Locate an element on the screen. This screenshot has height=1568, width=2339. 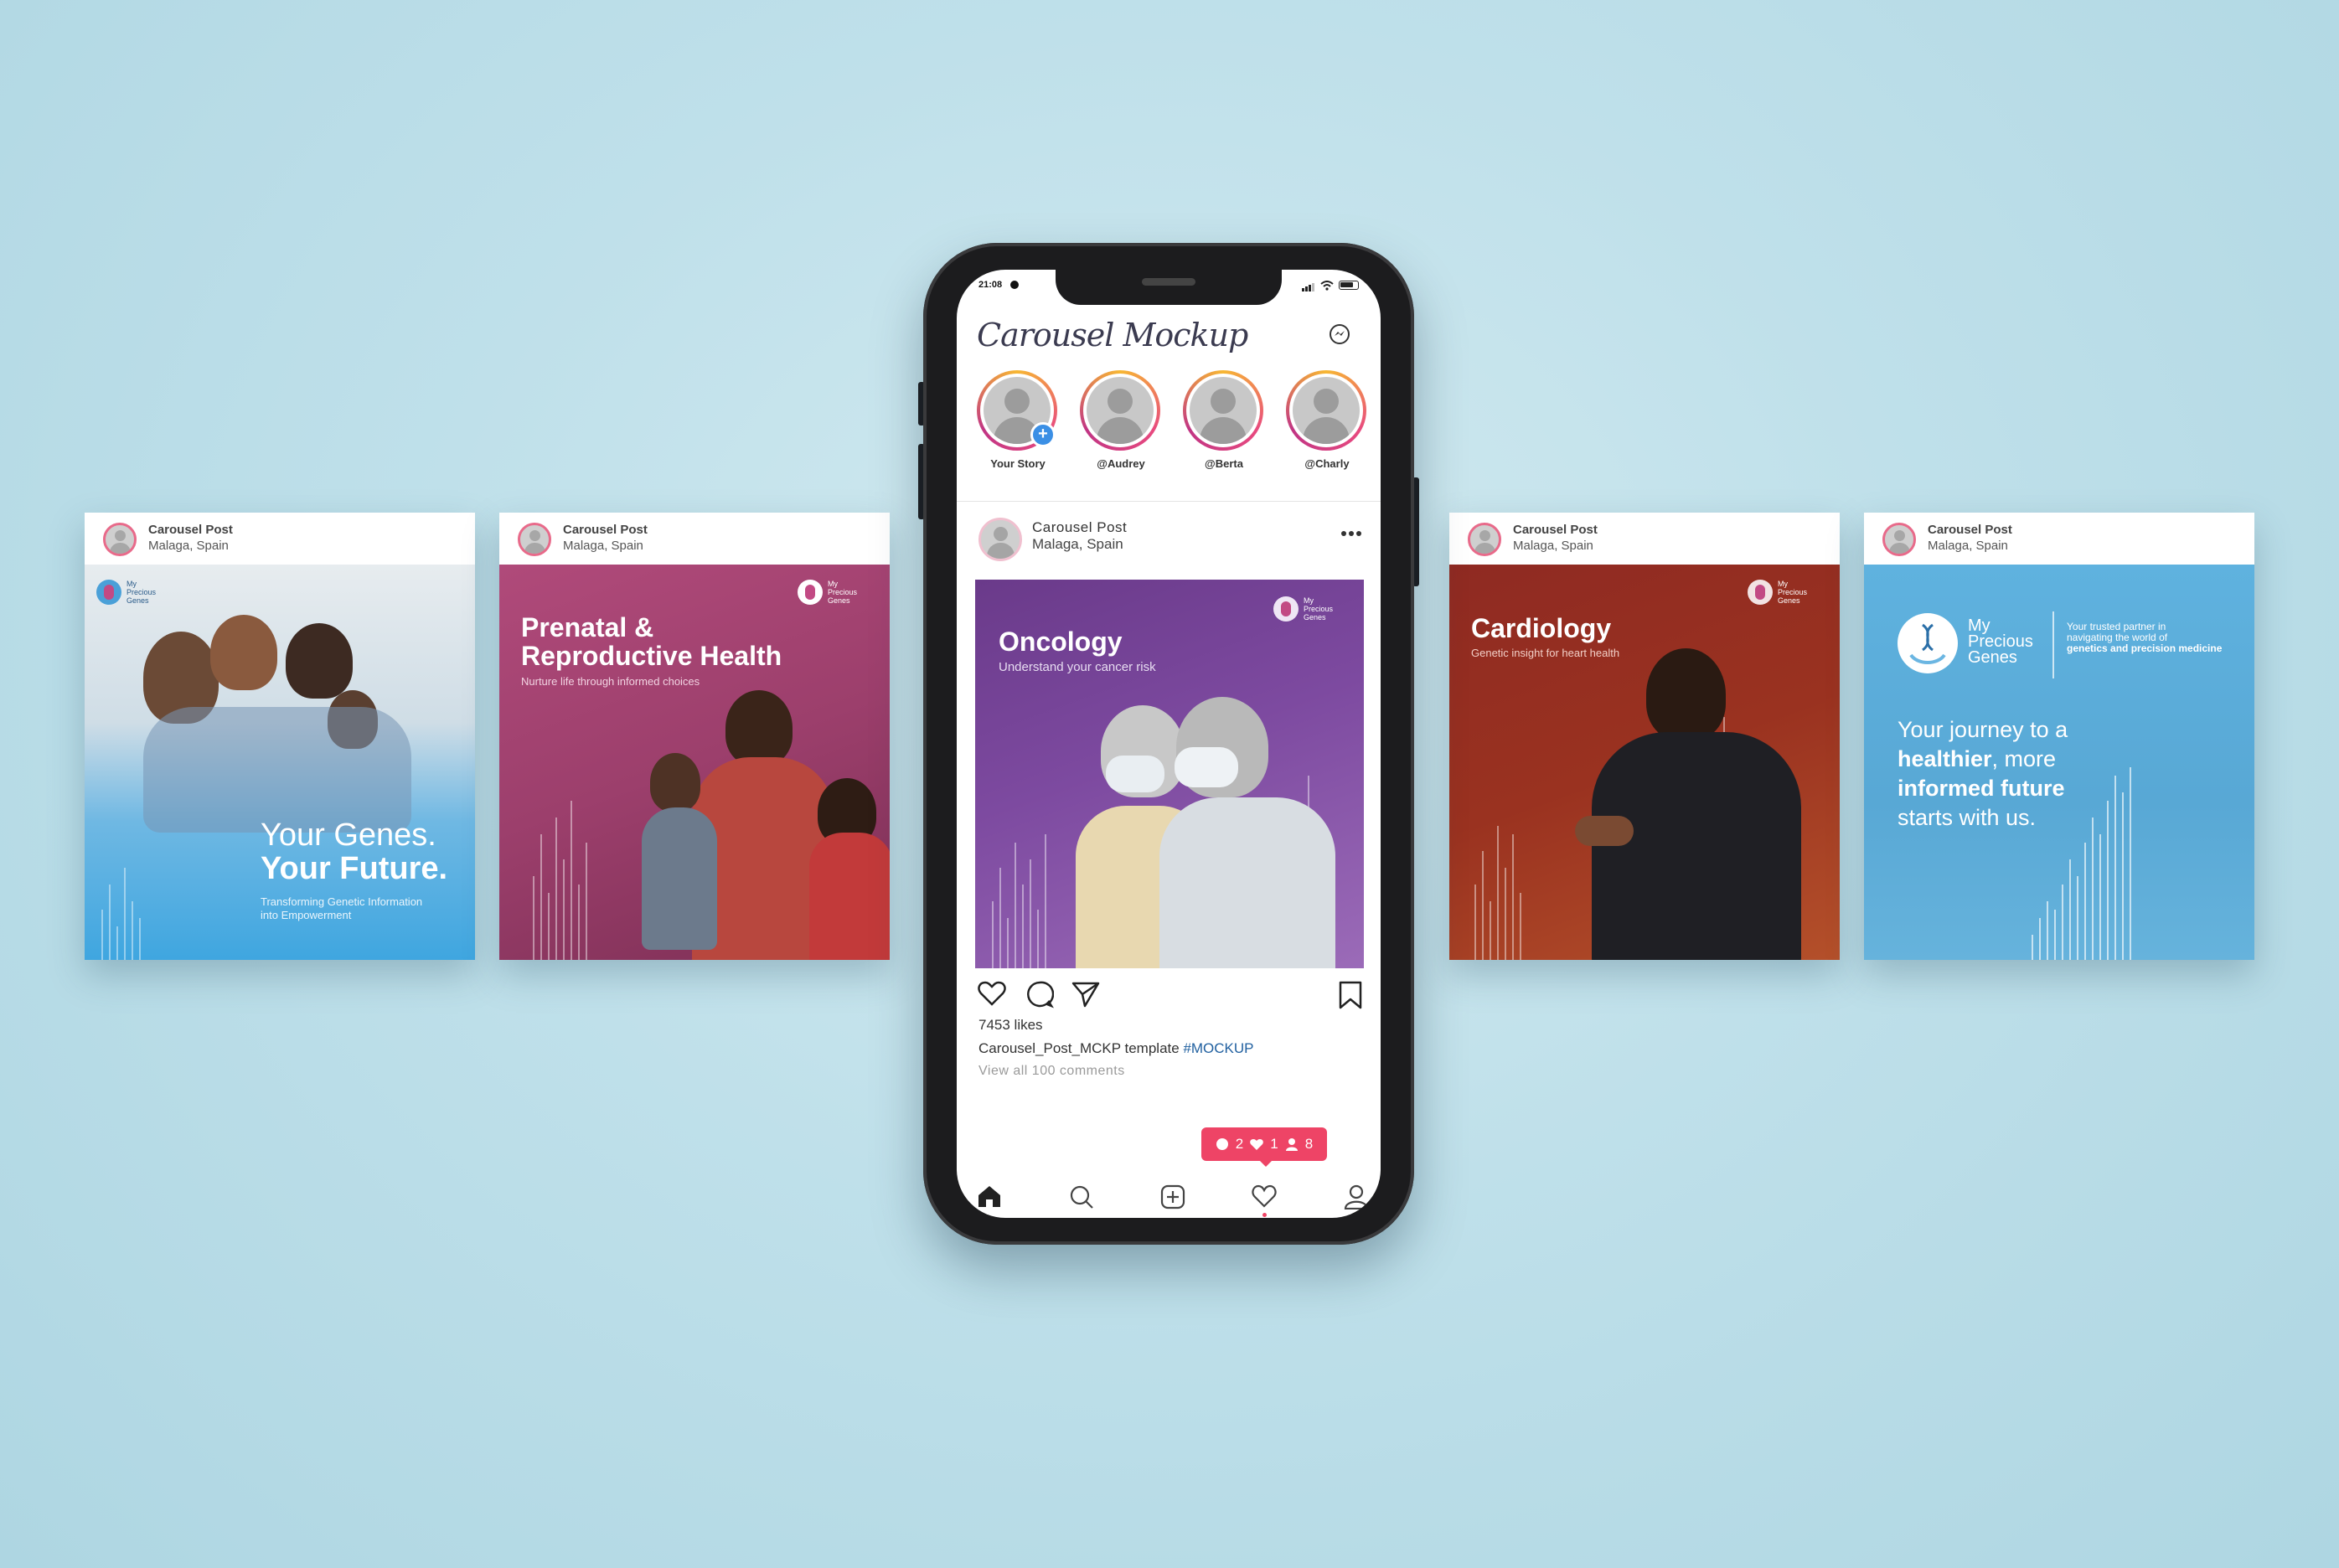
search-icon is located at coordinates (1081, 1199).